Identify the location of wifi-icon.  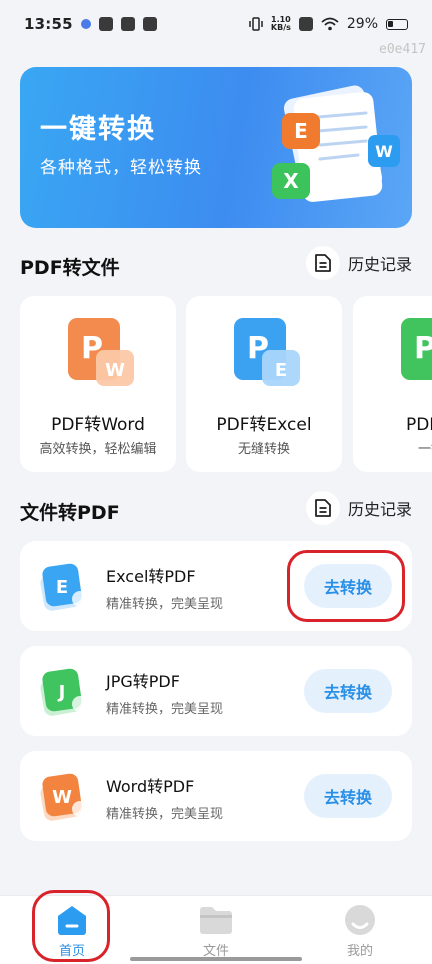
(330, 24).